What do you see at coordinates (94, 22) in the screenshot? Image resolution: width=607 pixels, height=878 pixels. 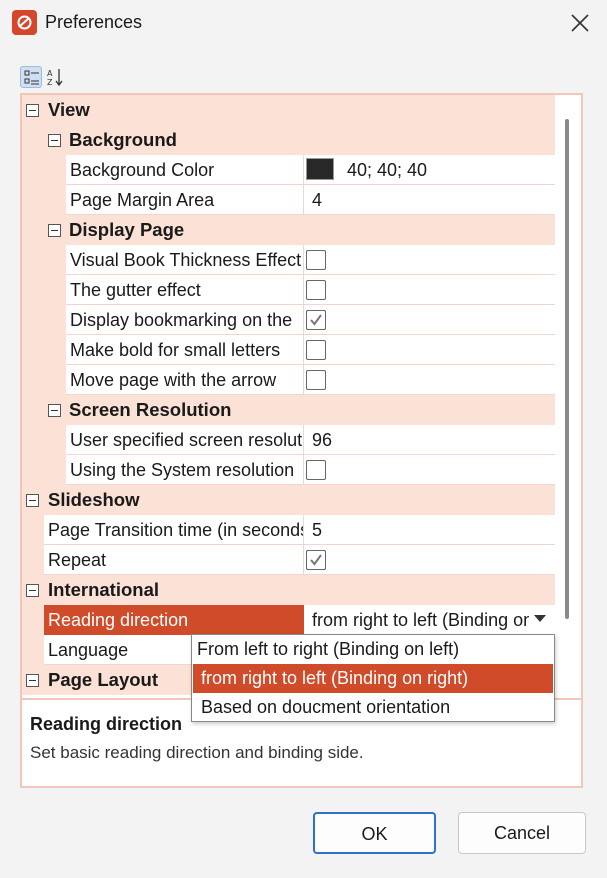 I see `window-title: Preferences` at bounding box center [94, 22].